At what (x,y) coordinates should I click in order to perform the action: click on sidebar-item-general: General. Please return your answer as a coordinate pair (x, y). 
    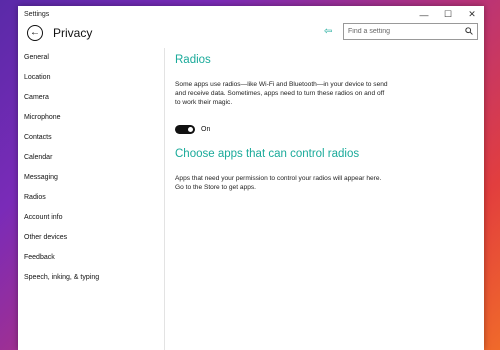
    Looking at the image, I should click on (91, 58).